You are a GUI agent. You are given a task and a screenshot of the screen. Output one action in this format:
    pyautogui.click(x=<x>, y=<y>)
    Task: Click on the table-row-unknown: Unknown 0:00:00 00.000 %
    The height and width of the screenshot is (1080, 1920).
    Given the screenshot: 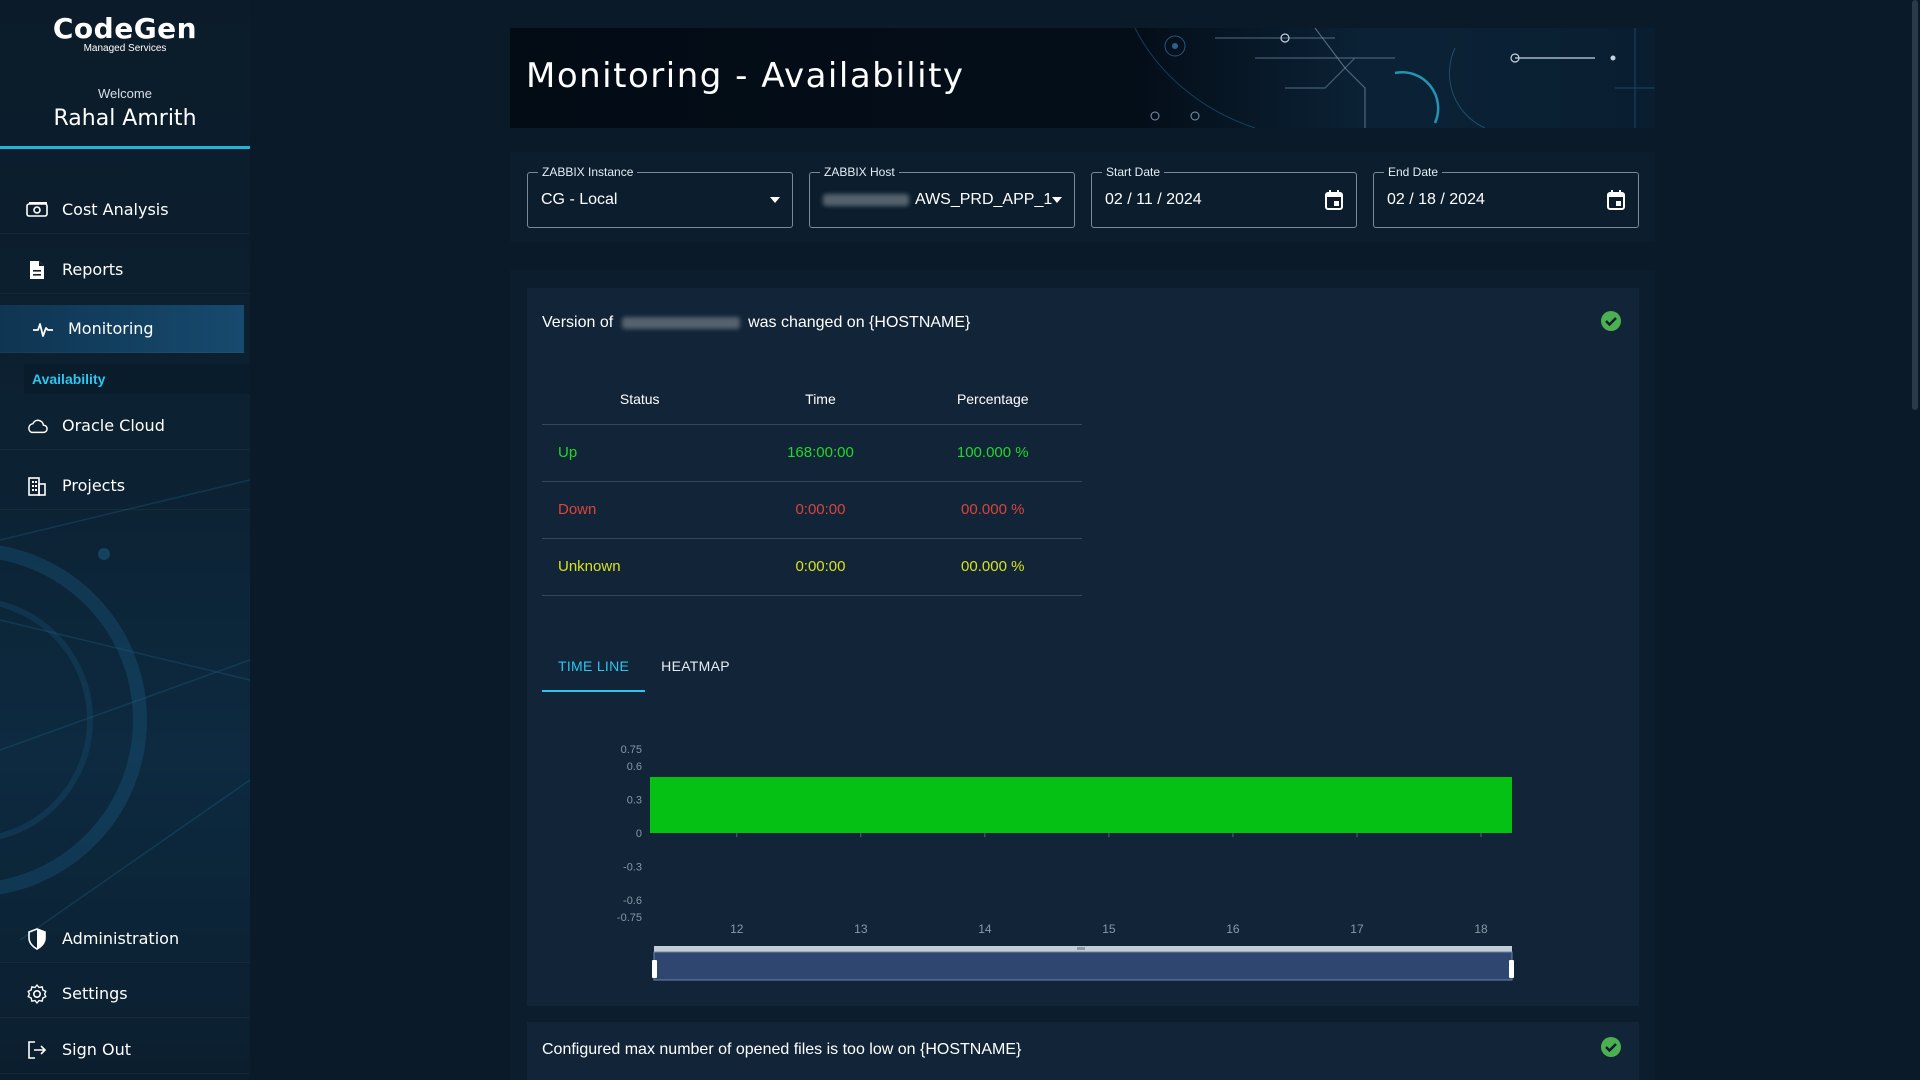 What is the action you would take?
    pyautogui.click(x=812, y=567)
    